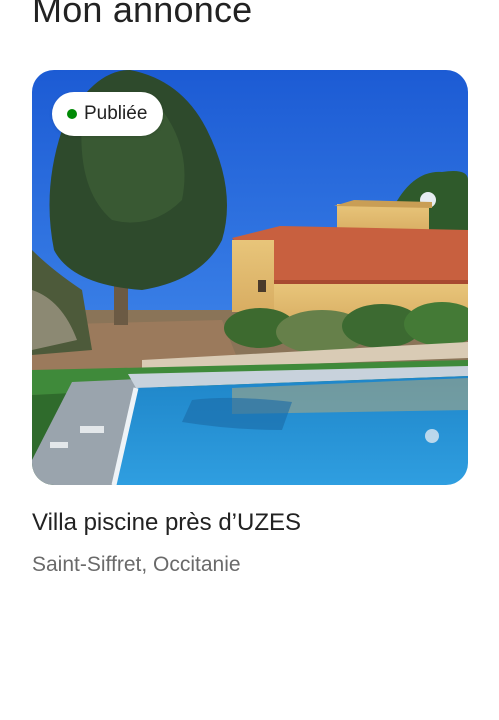  I want to click on listing-title: Villa piscine près d’UZES, so click(166, 523).